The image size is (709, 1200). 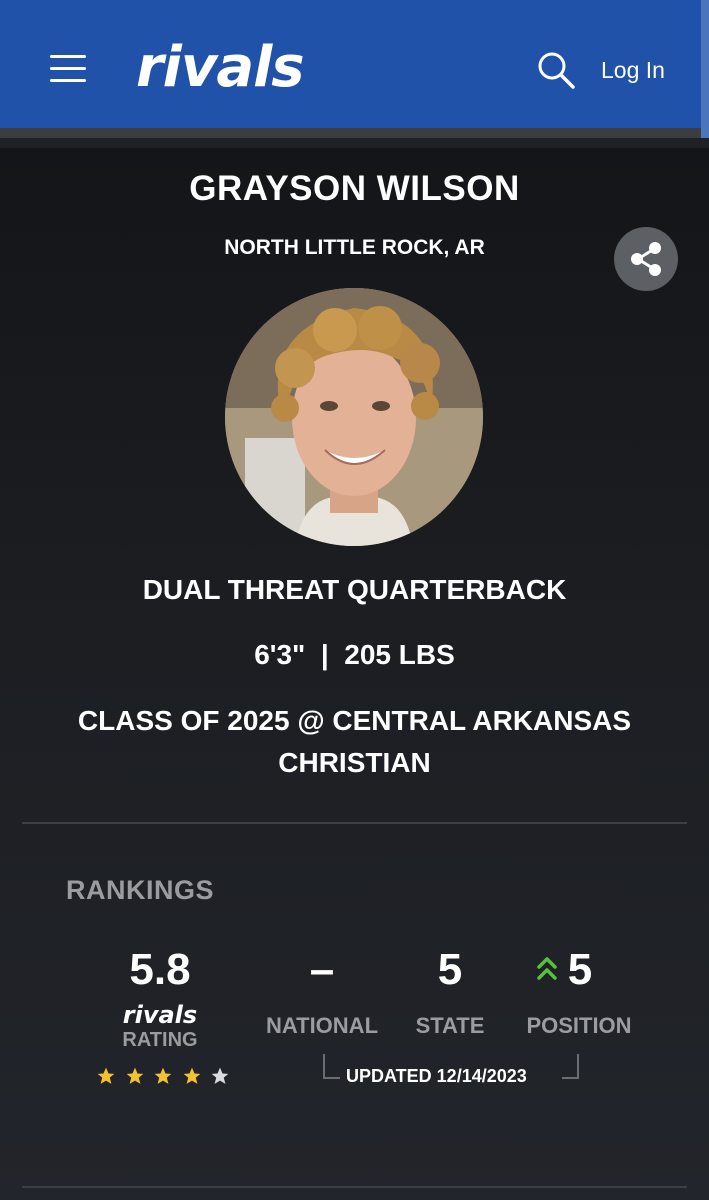 I want to click on share-button, so click(x=646, y=259).